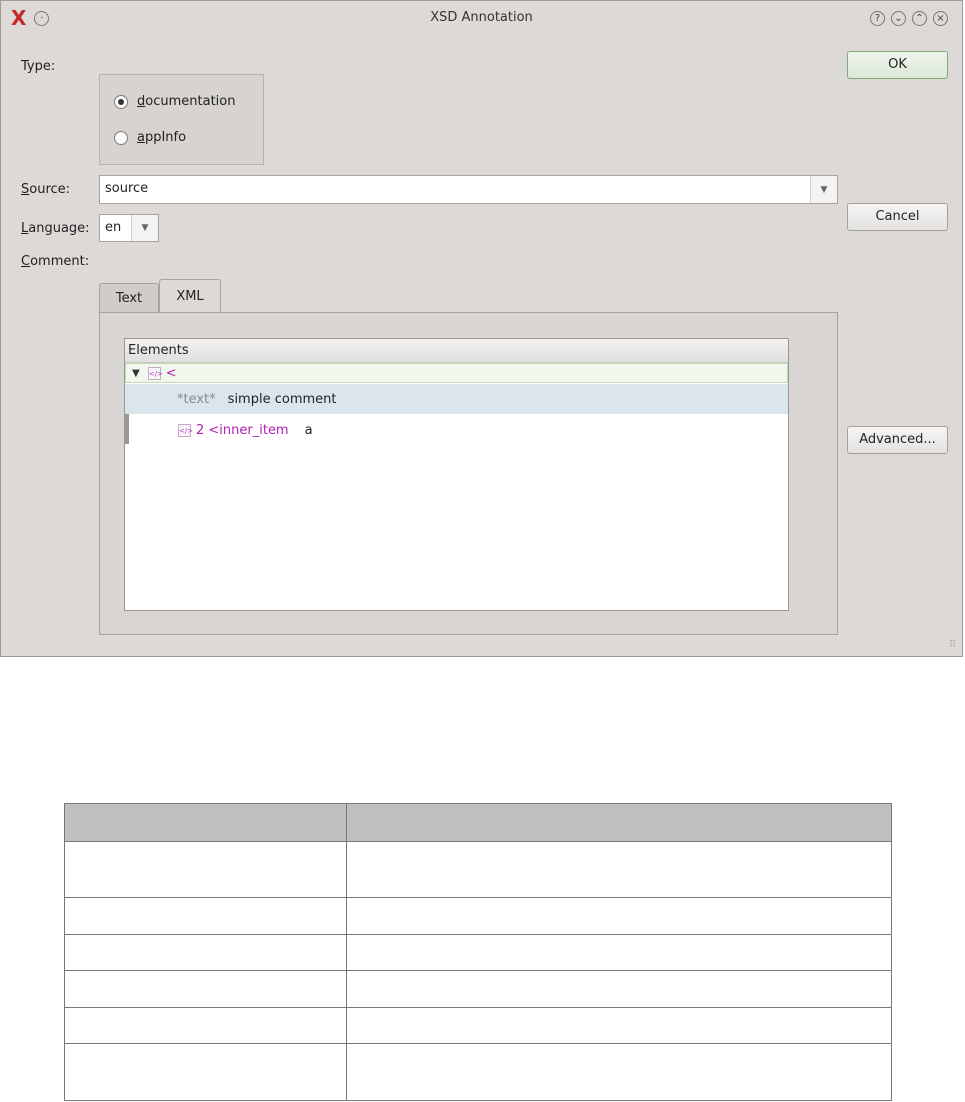 The image size is (965, 1102). Describe the element at coordinates (456, 399) in the screenshot. I see `tree-row-text: *text* simple comment` at that location.